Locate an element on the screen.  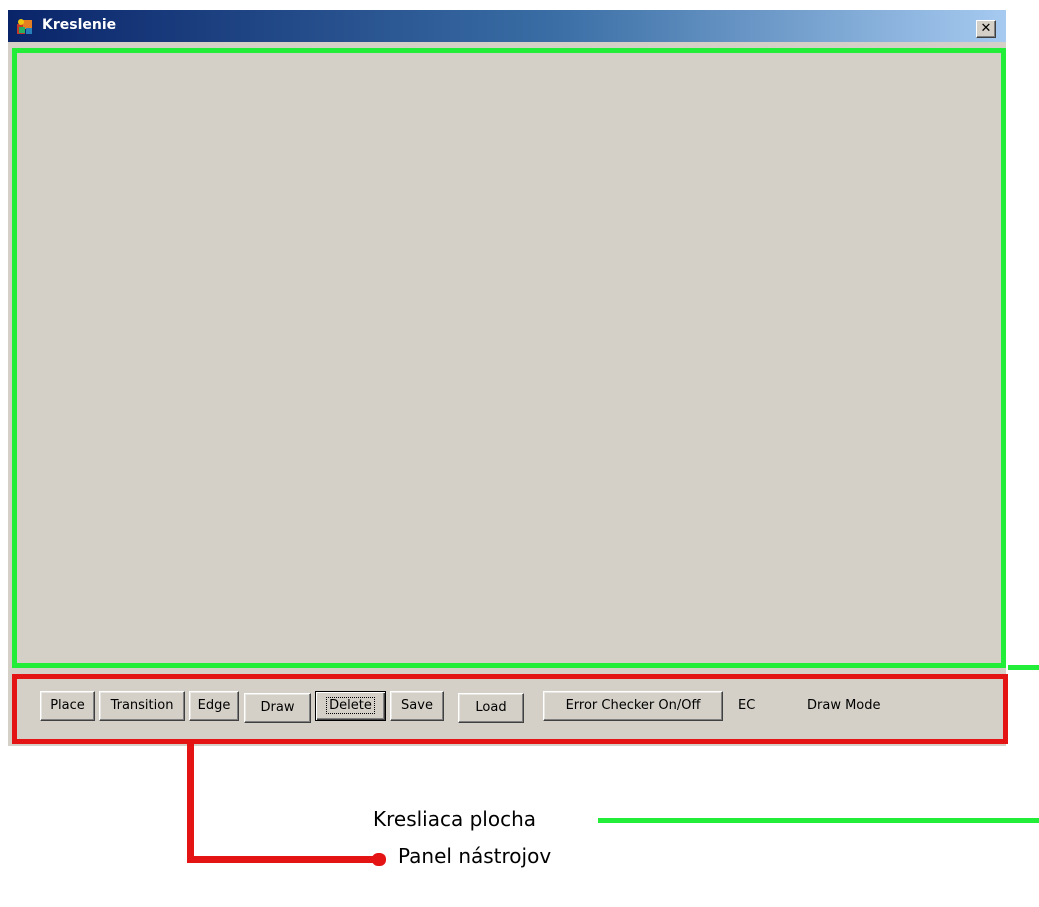
delete-button: Delete is located at coordinates (350, 706).